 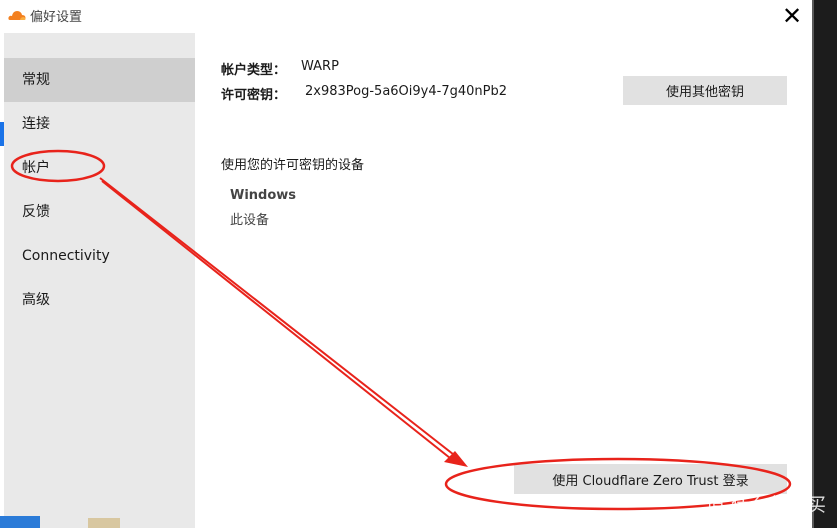 What do you see at coordinates (66, 256) in the screenshot?
I see `sidebar-item-label: Connectivity` at bounding box center [66, 256].